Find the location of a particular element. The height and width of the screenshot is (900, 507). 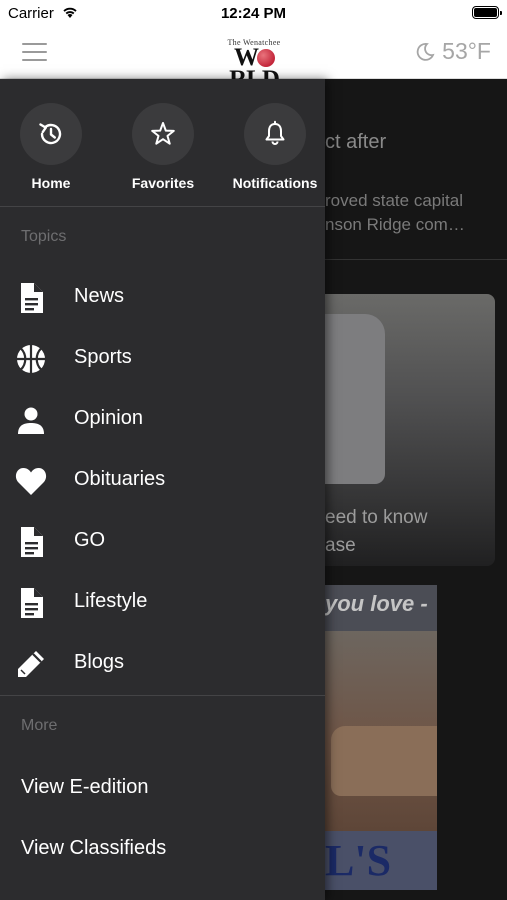

home-label: Home is located at coordinates (51, 183).